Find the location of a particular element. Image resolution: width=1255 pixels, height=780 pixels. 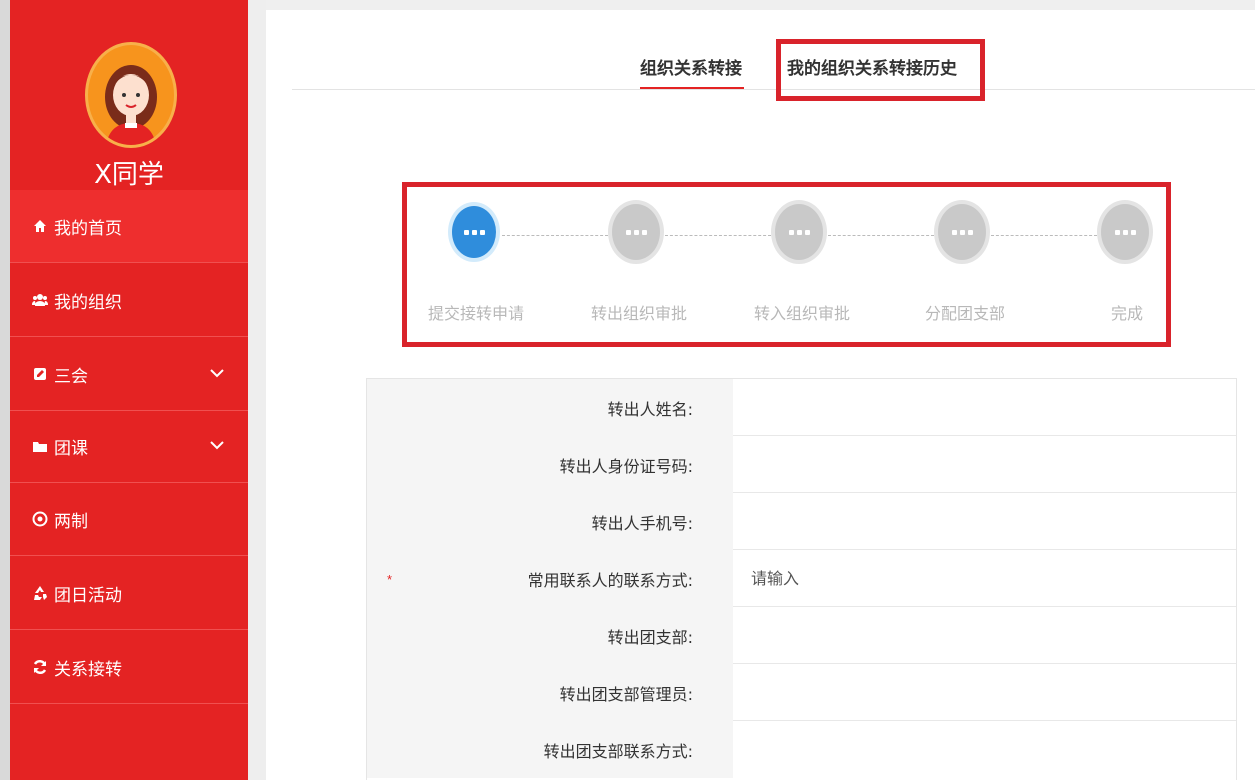

tabs-divider is located at coordinates (773, 89).